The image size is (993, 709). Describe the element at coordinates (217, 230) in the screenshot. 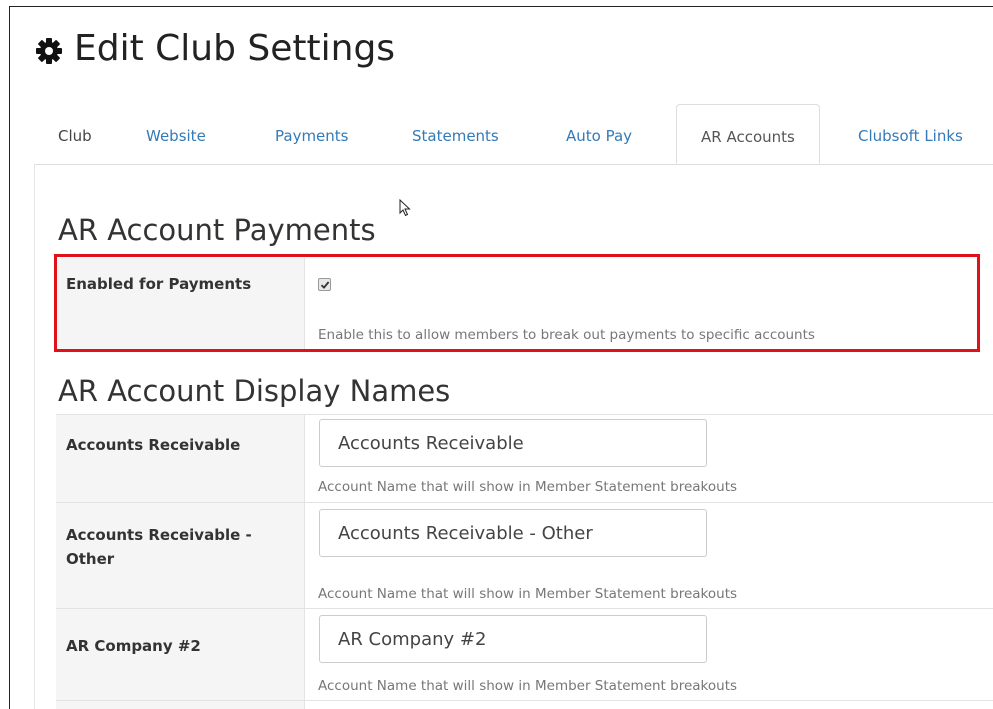

I see `ar-account-payments-heading: AR Account Payments` at that location.